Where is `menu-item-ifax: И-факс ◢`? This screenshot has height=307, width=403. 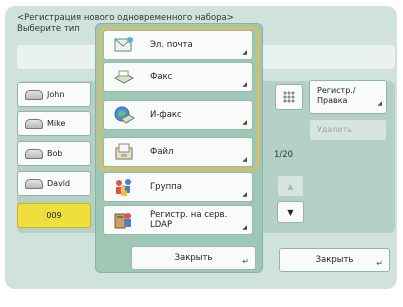
menu-item-ifax: И-факс ◢ is located at coordinates (178, 115).